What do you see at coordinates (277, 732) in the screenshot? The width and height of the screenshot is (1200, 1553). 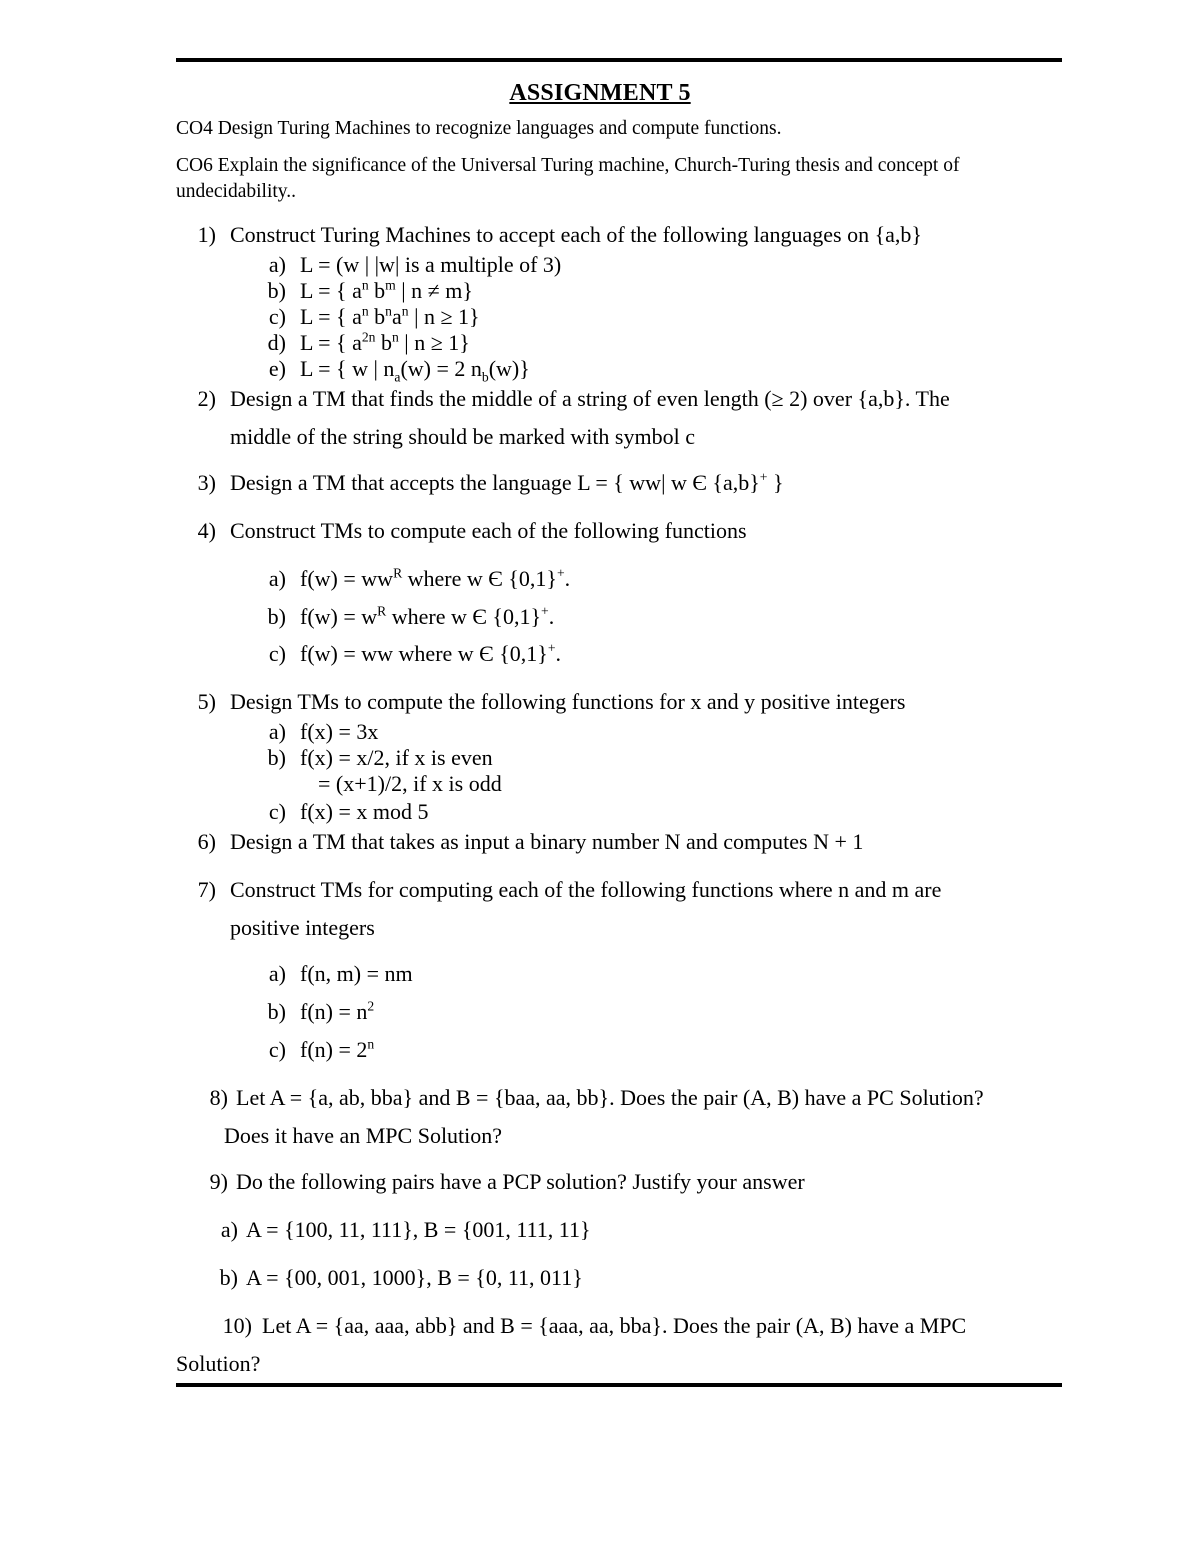 I see `question-5a-marker: a)` at bounding box center [277, 732].